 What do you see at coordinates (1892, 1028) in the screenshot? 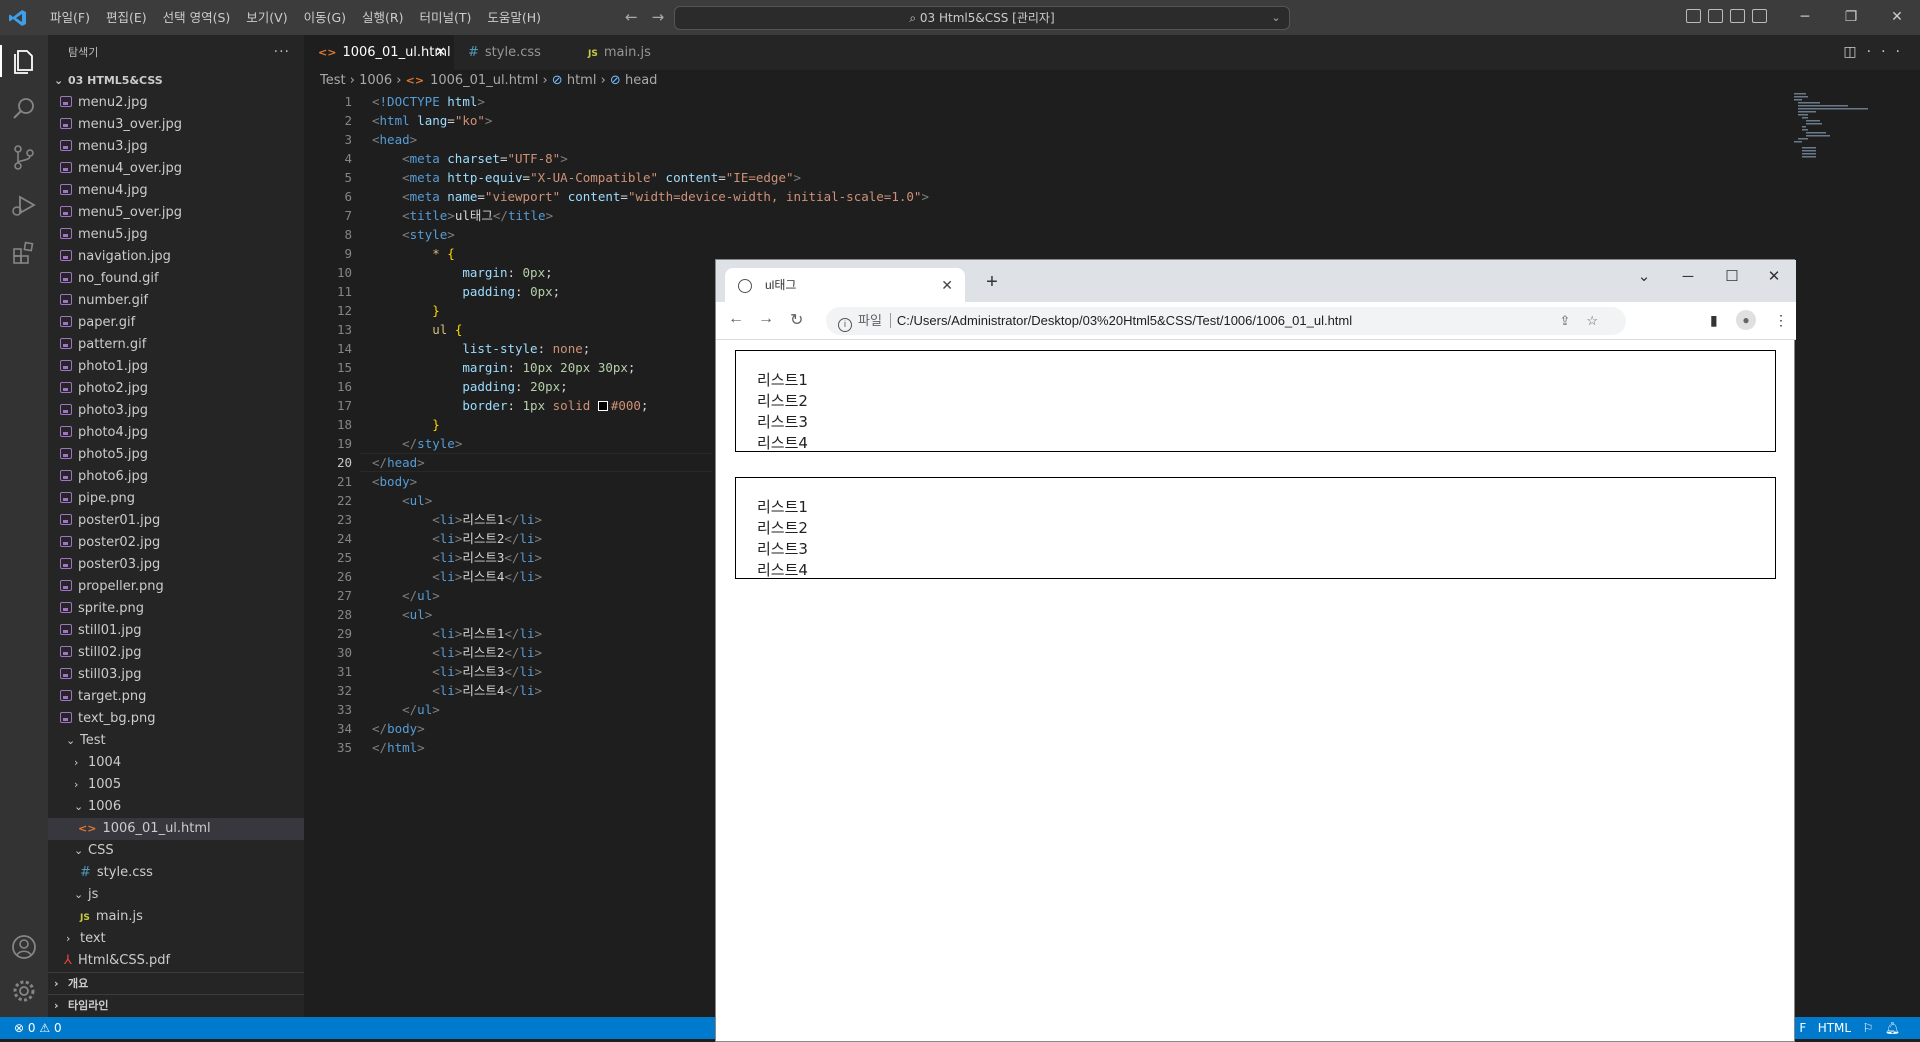
I see `bell-icon: 🔔︎` at bounding box center [1892, 1028].